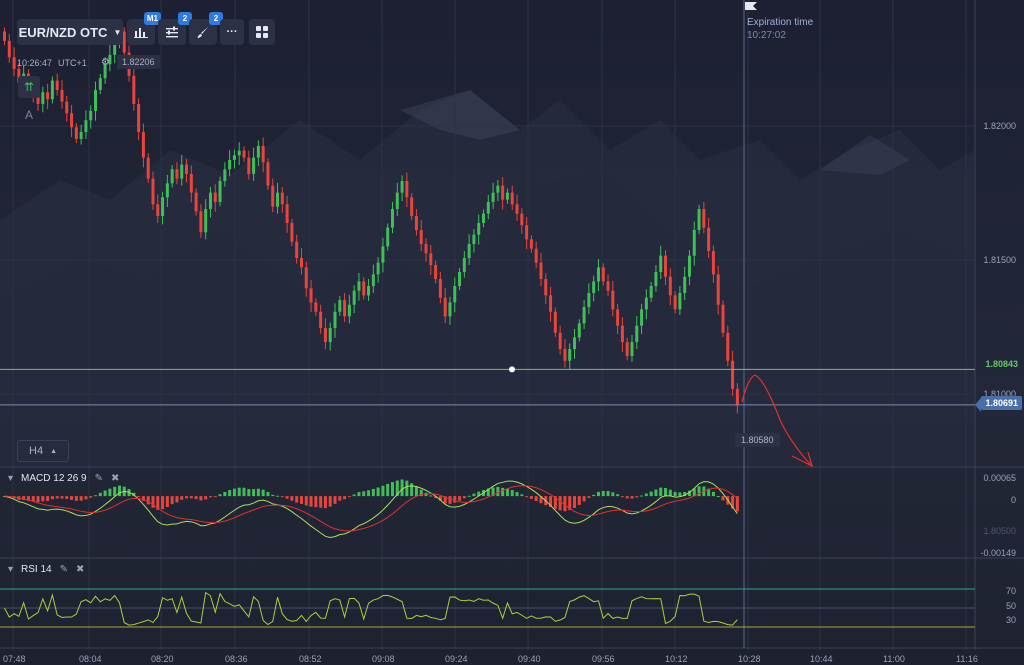 The image size is (1024, 665). I want to click on sliders-icon, so click(172, 32).